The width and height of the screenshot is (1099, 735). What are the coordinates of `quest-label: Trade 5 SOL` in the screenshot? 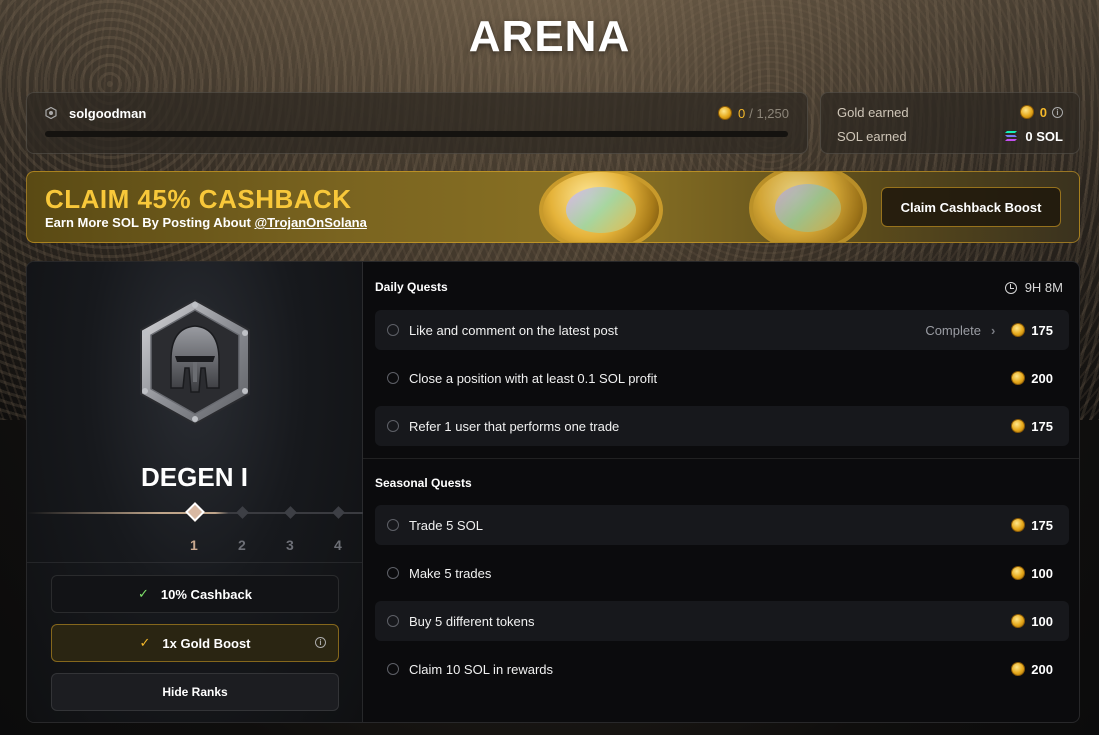 It's located at (446, 525).